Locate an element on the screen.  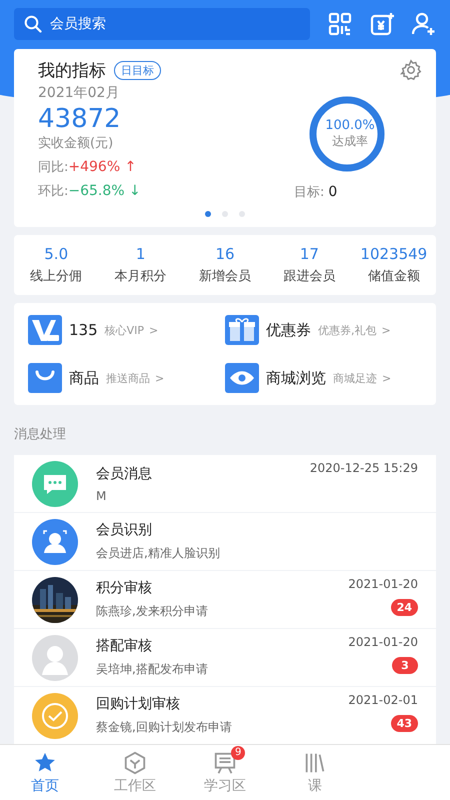
shortcut-item: 优惠券 优惠券,礼包 > is located at coordinates (323, 330).